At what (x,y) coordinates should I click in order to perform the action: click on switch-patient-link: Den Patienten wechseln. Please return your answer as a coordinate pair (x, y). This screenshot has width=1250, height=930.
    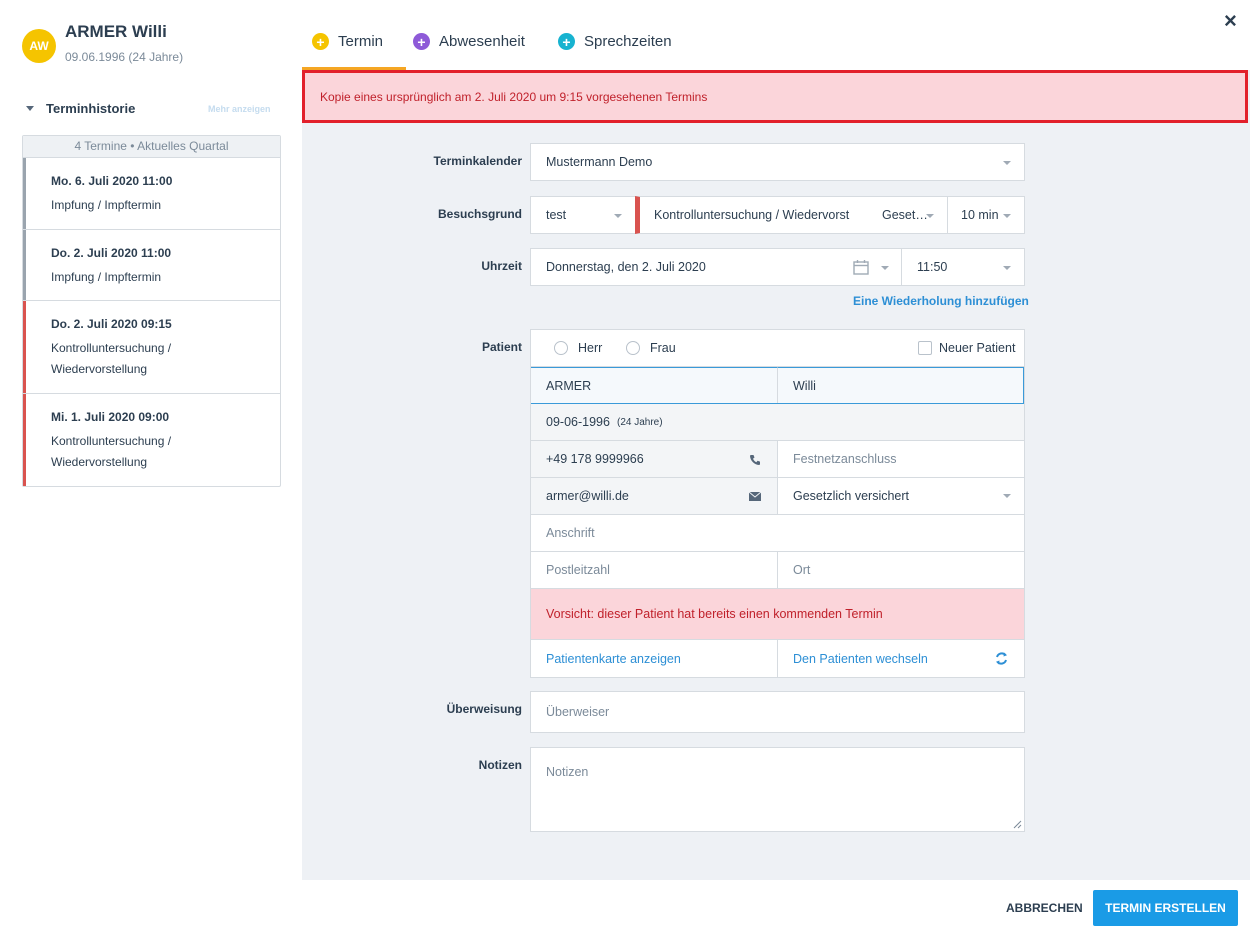
    Looking at the image, I should click on (901, 658).